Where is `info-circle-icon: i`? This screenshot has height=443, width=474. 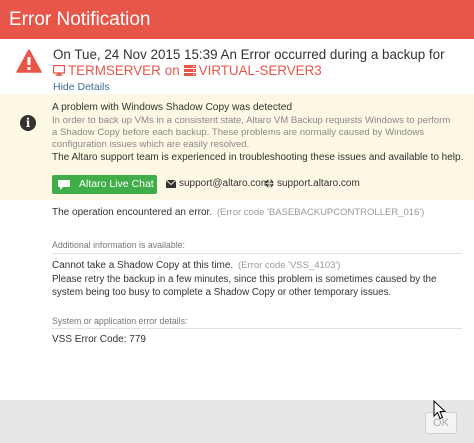 info-circle-icon: i is located at coordinates (28, 123).